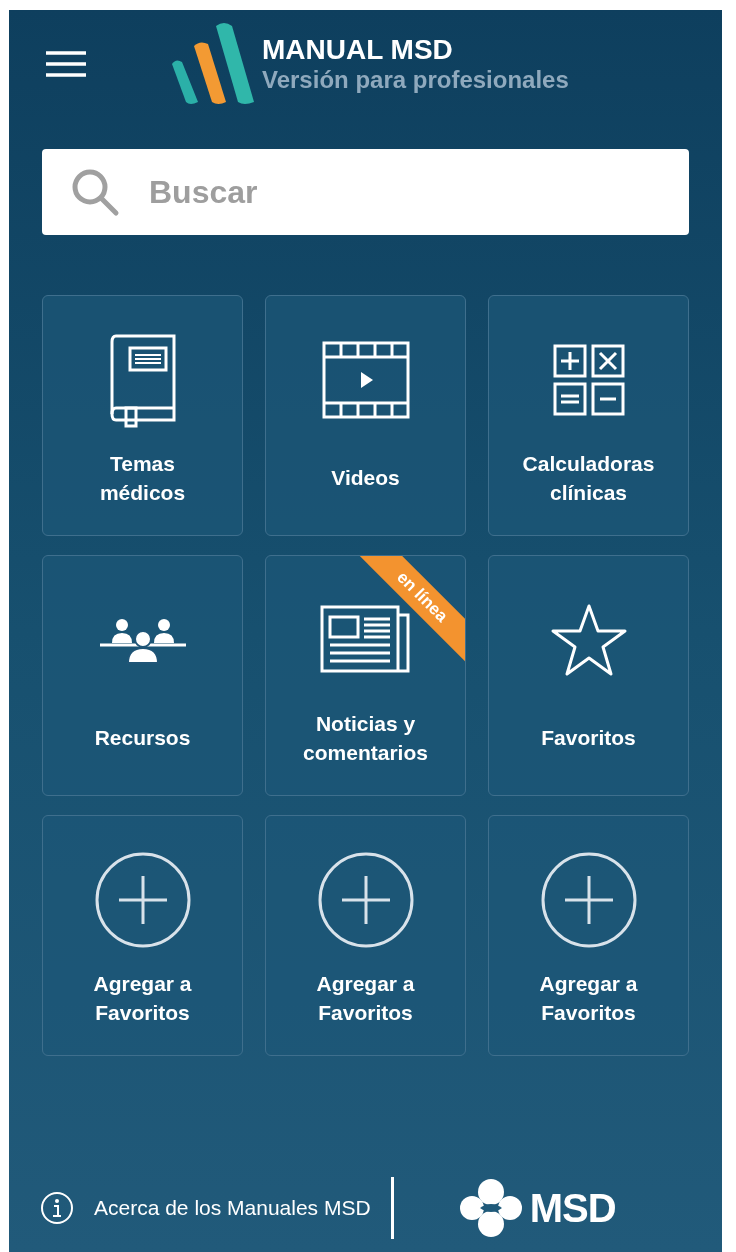  I want to click on menu-tile: Recursos, so click(142, 675).